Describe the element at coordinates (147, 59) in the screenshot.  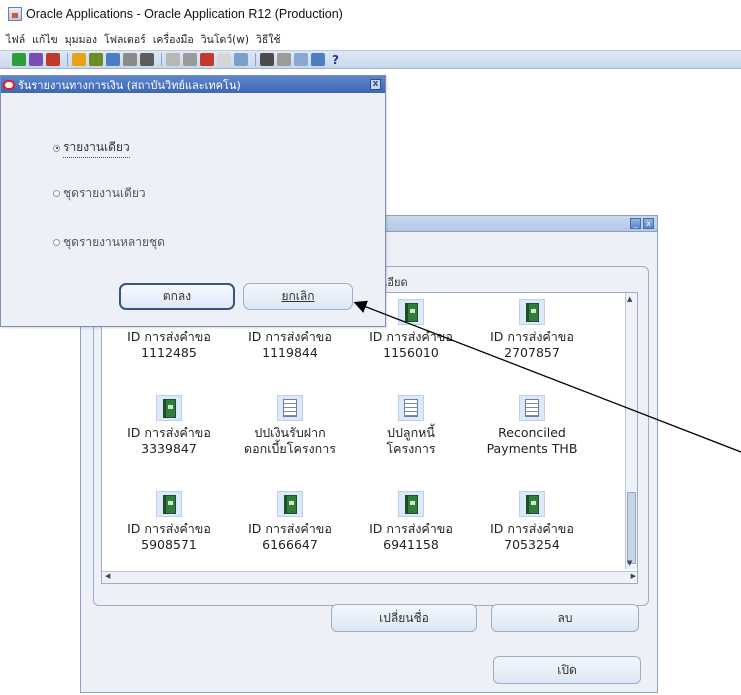
I see `toolbar-refresh-icon` at that location.